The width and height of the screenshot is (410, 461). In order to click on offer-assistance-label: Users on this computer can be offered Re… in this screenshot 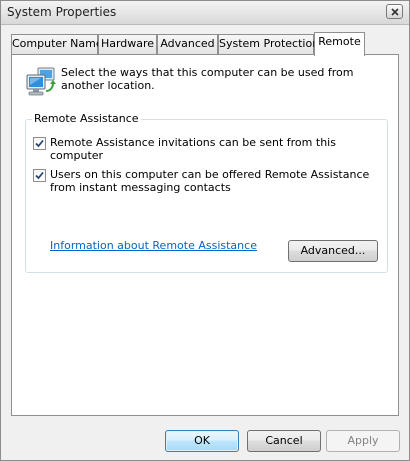, I will do `click(217, 181)`.